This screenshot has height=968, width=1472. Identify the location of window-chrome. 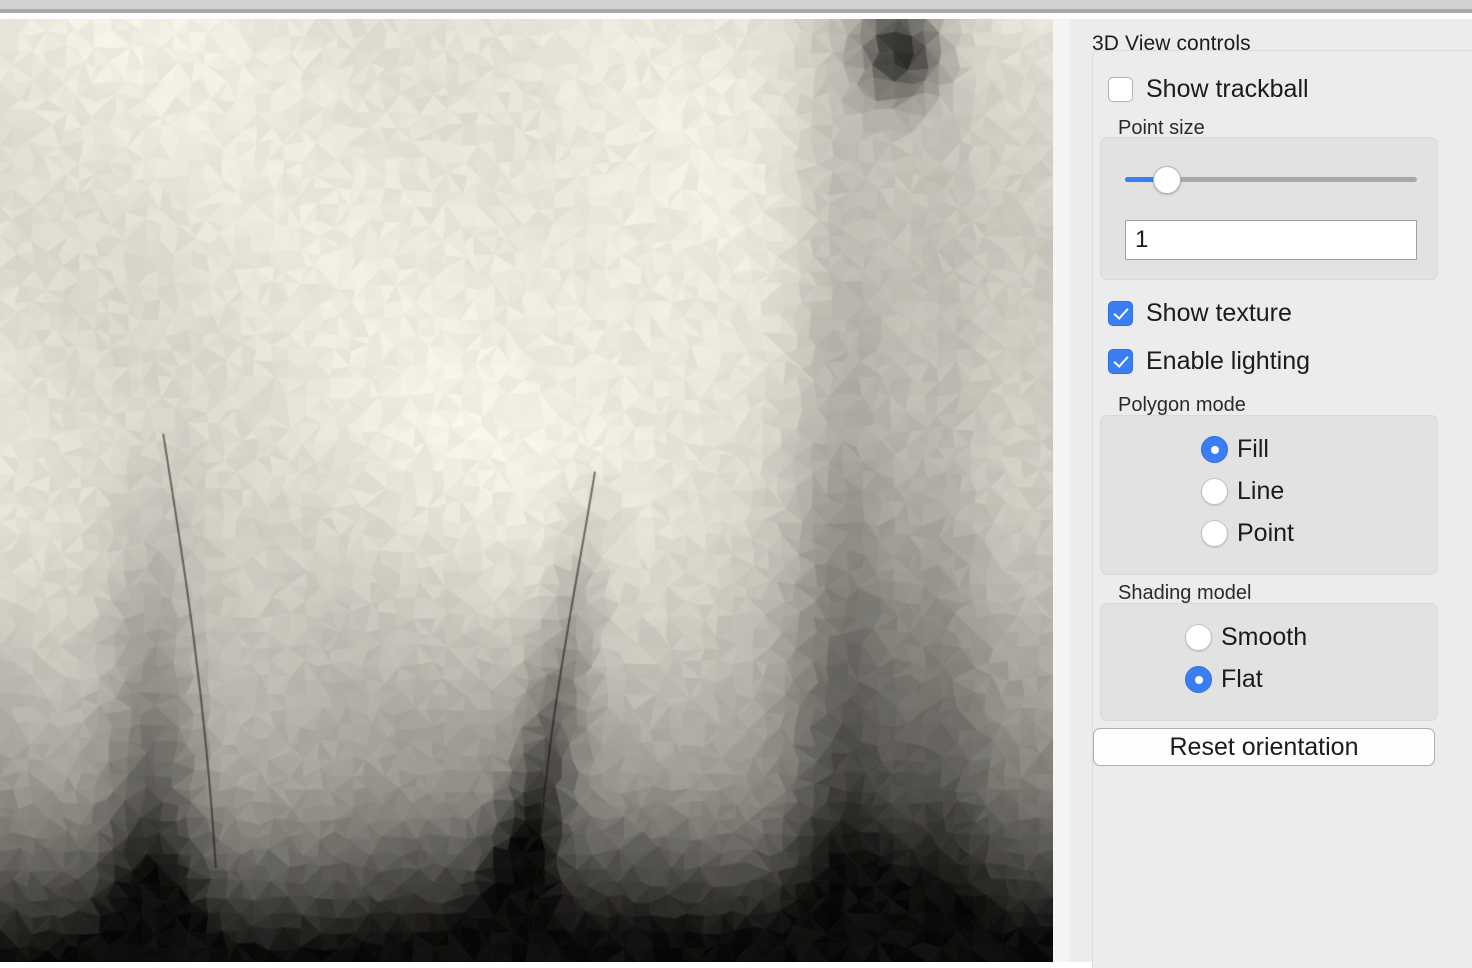
(736, 9).